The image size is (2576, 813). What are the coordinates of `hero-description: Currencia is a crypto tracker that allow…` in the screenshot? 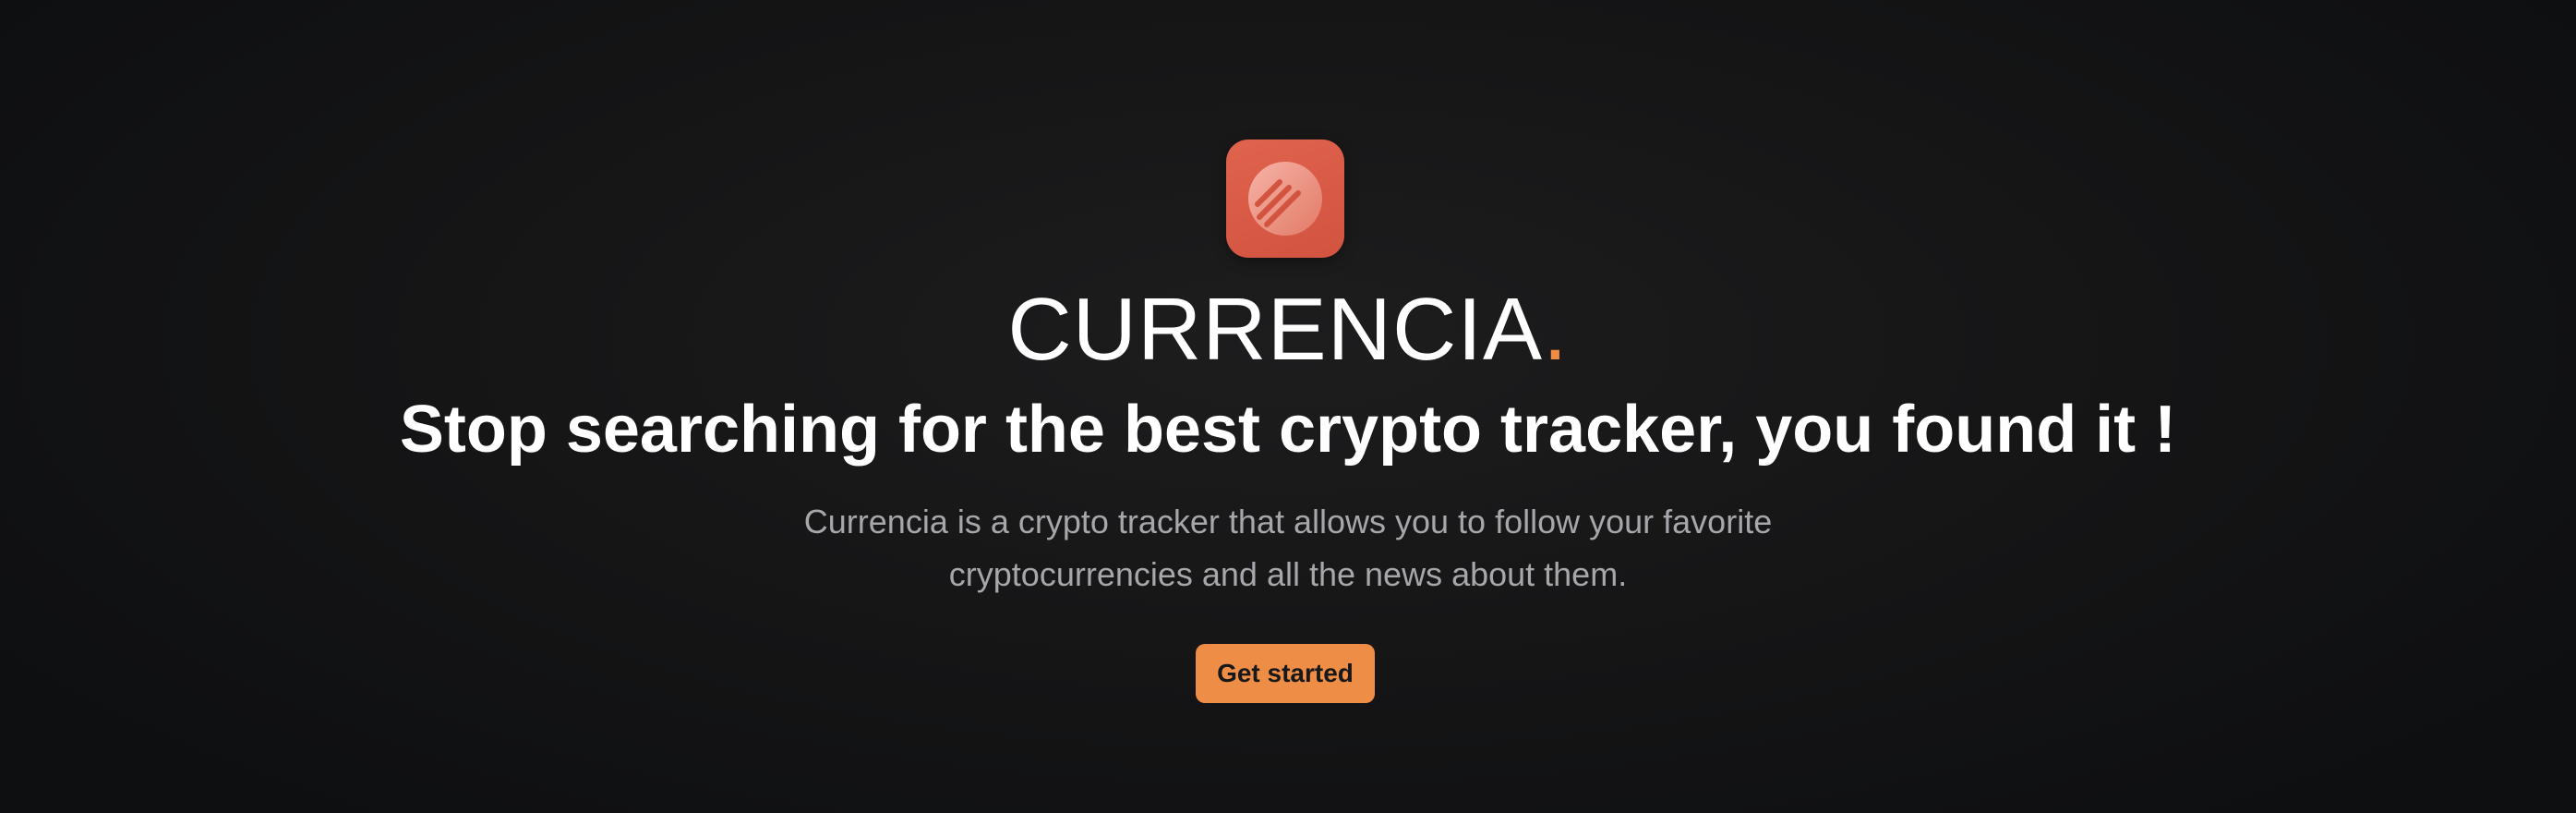 It's located at (1288, 548).